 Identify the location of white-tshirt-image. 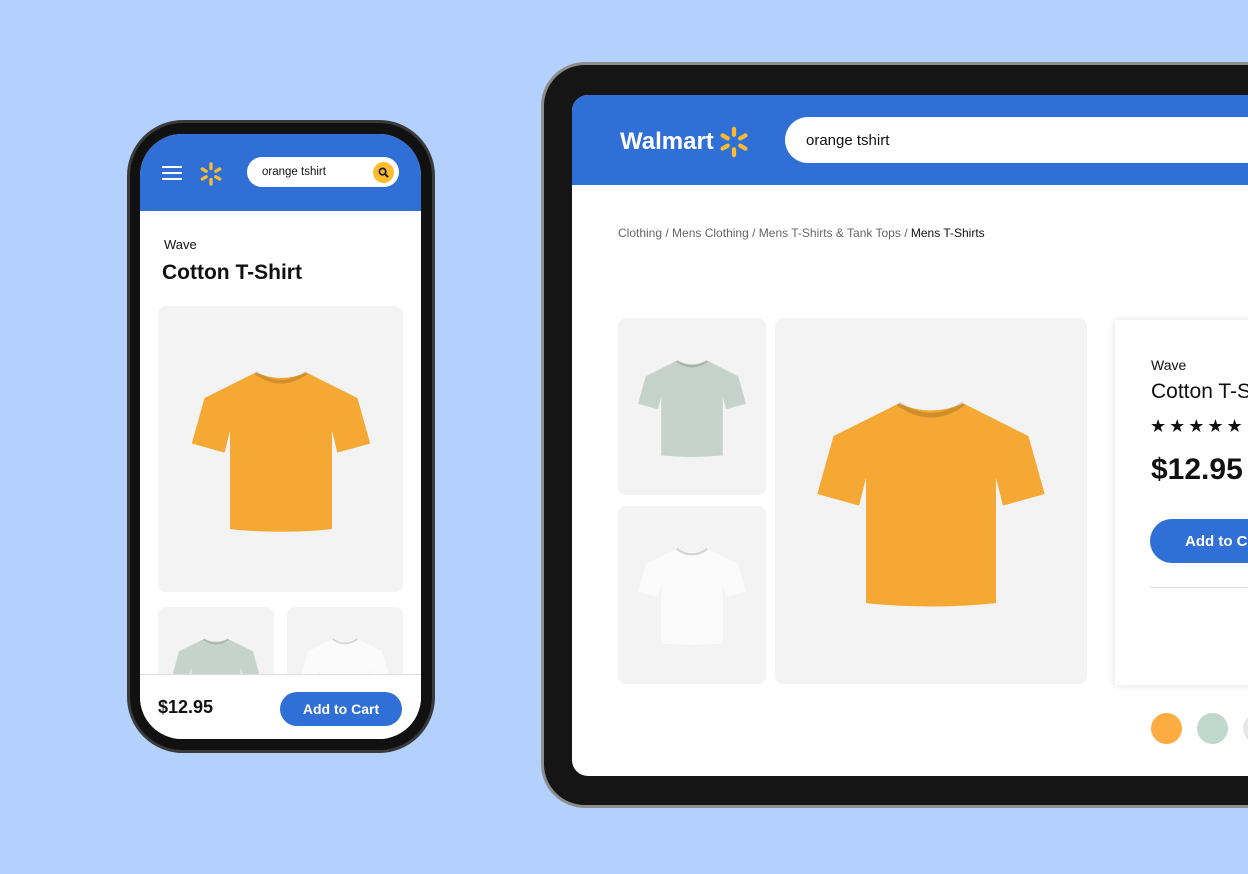
(692, 595).